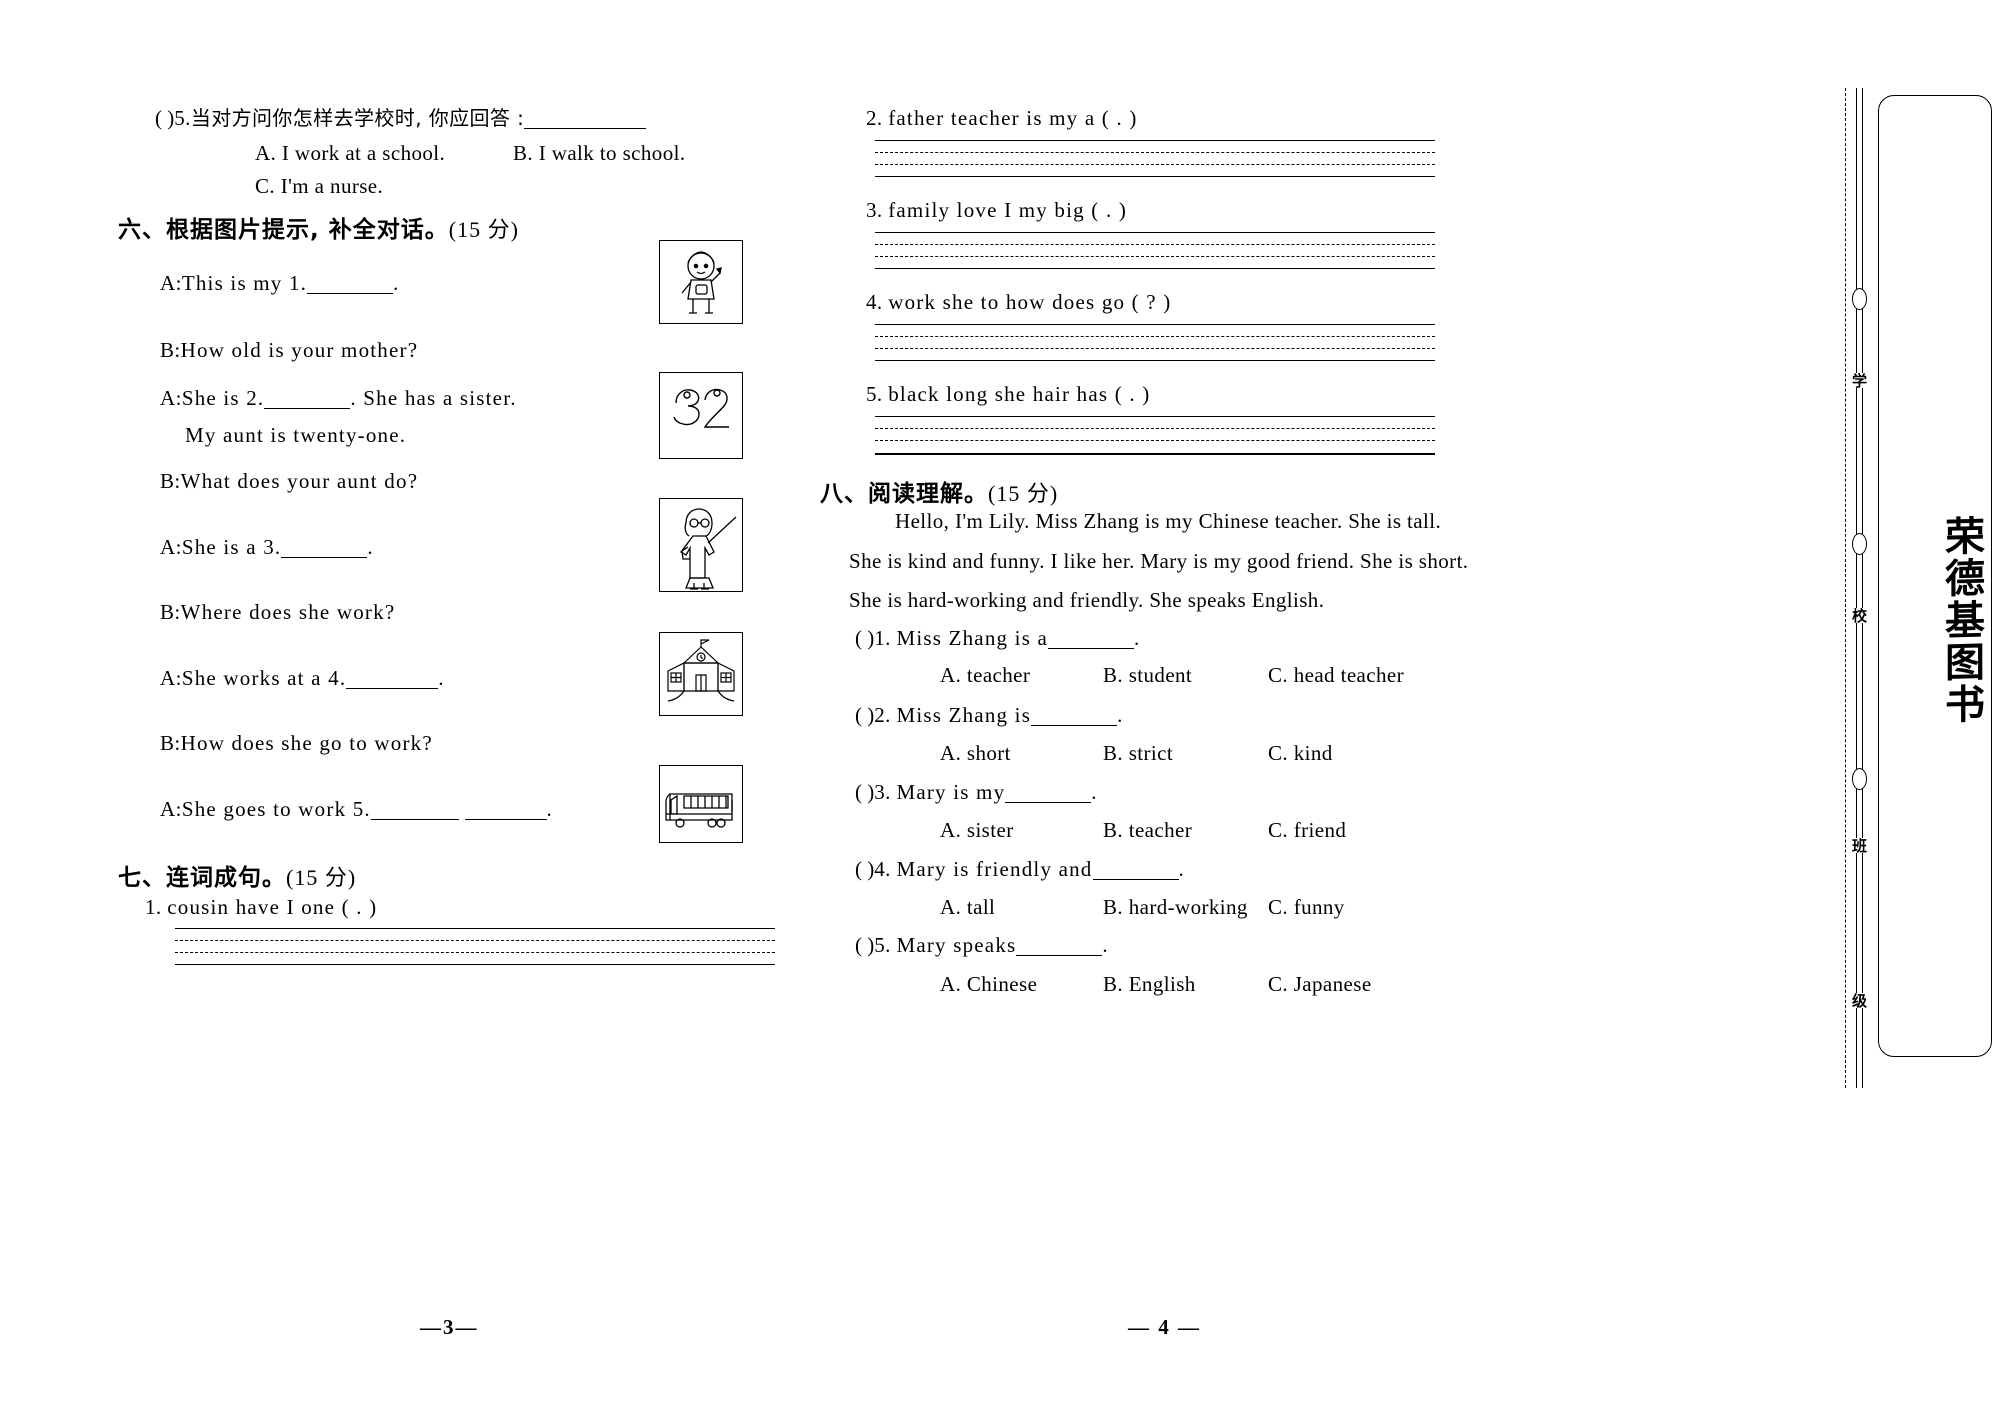 The width and height of the screenshot is (2000, 1415). What do you see at coordinates (1336, 675) in the screenshot?
I see `reading-q1-option-c: C. head teacher` at bounding box center [1336, 675].